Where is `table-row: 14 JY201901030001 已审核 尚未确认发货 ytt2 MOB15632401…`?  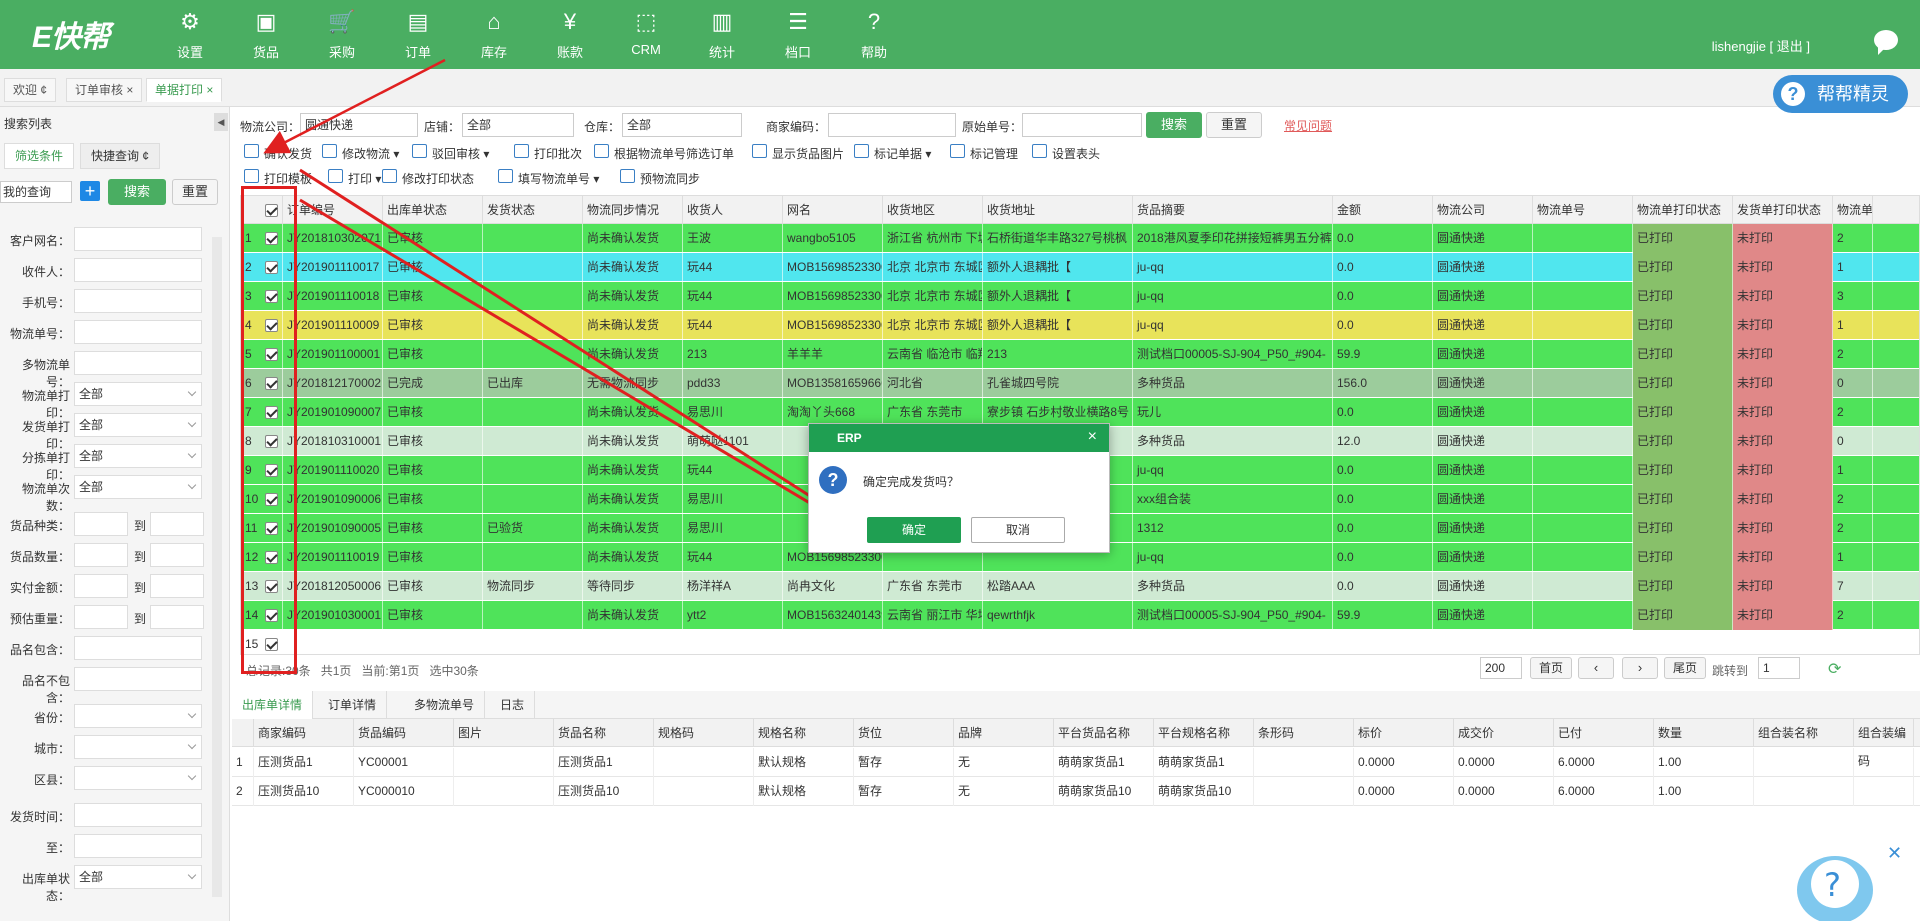
table-row: 14 JY201901030001 已审核 尚未确认发货 ytt2 MOB15632401… is located at coordinates (1080, 615).